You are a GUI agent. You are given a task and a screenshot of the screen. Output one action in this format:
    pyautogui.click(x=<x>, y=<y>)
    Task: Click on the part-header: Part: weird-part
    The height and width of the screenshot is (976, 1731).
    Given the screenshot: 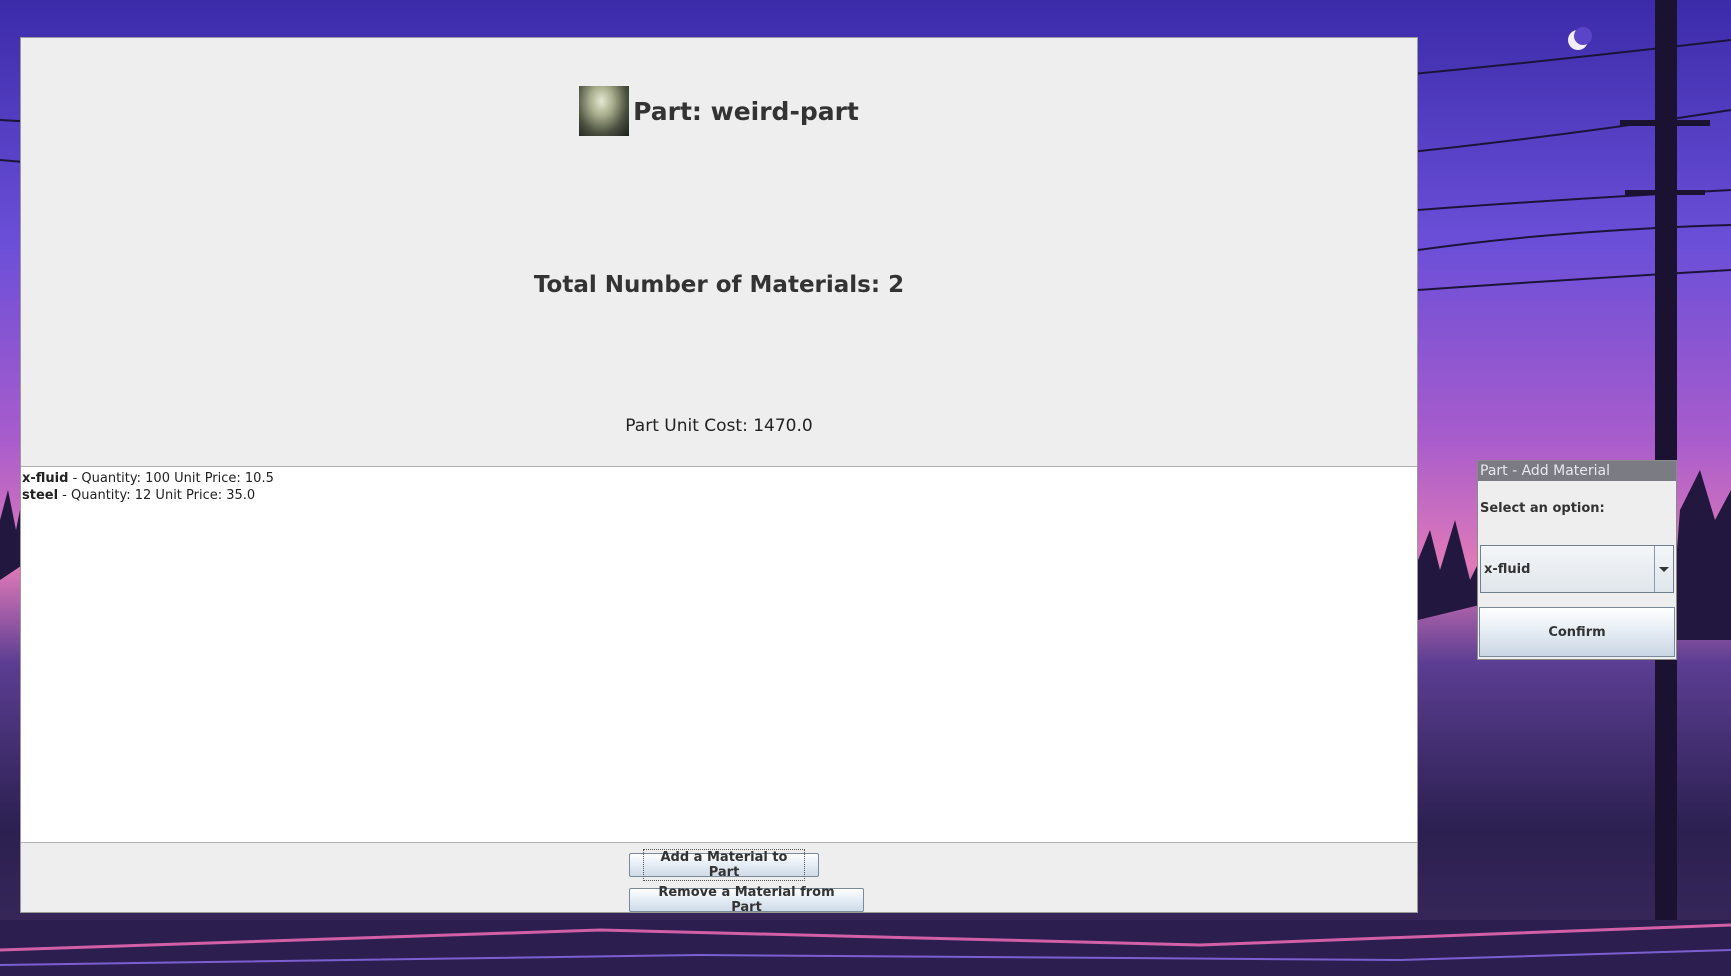 What is the action you would take?
    pyautogui.click(x=719, y=111)
    